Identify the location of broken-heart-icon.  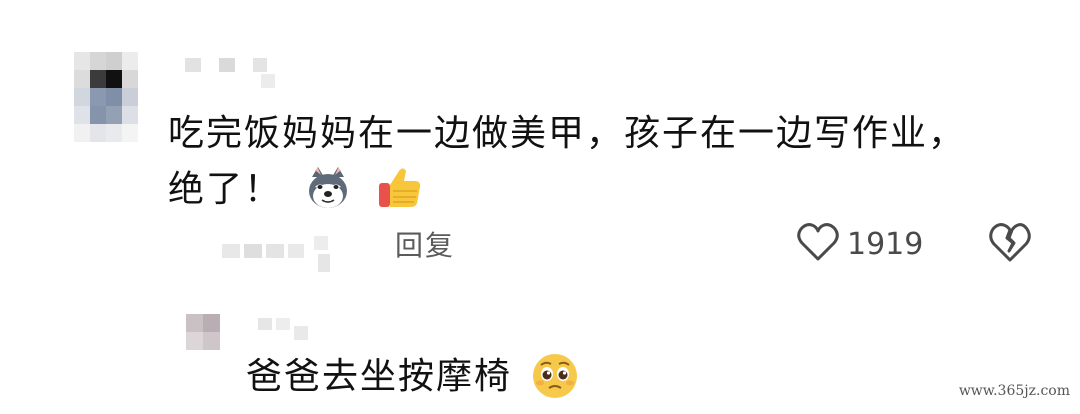
(1010, 245).